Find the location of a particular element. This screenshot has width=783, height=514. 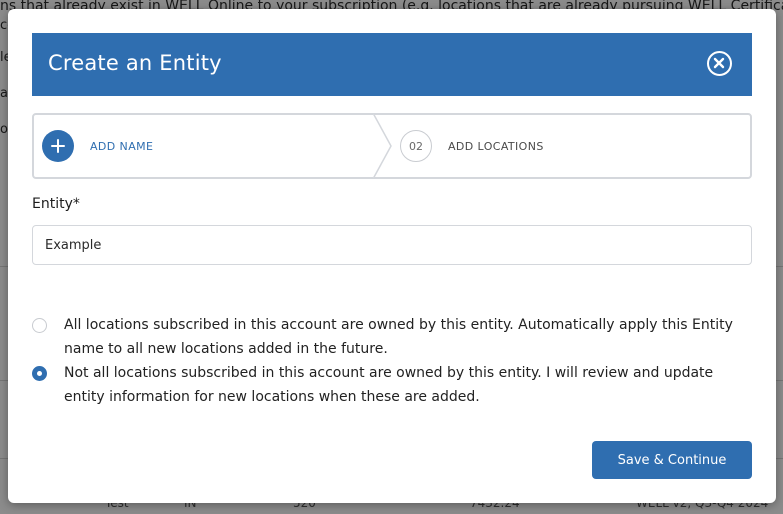

radio-not-all-locations is located at coordinates (39, 373).